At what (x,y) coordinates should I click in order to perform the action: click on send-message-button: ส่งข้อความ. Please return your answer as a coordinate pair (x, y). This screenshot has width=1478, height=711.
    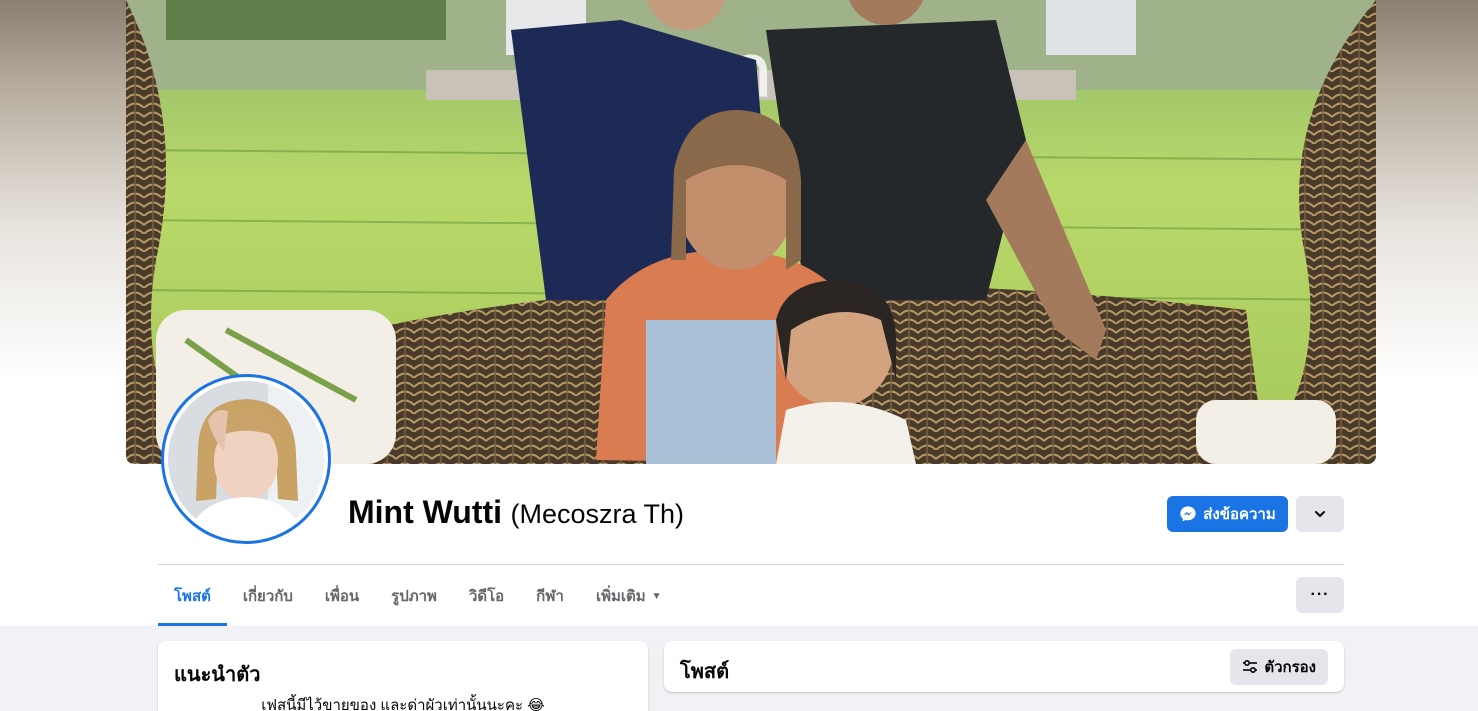
    Looking at the image, I should click on (1227, 514).